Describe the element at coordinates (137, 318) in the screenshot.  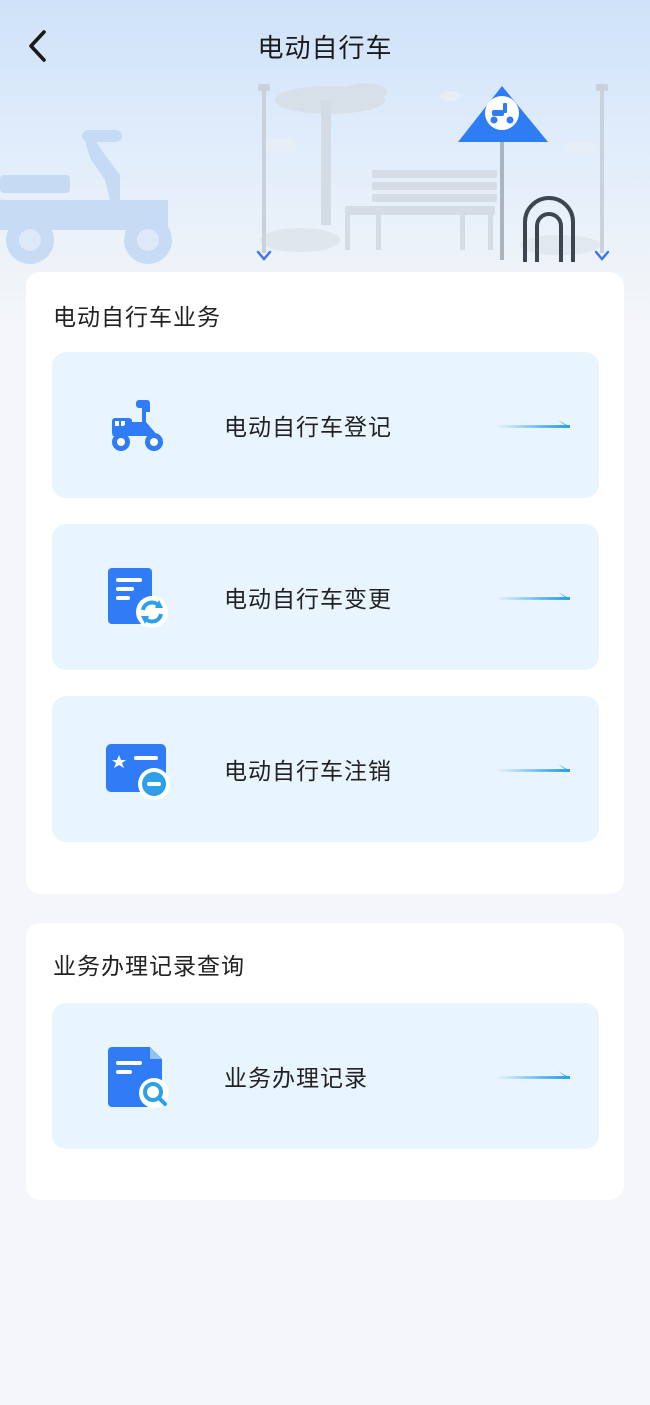
I see `section-title: 电动自行车业务` at that location.